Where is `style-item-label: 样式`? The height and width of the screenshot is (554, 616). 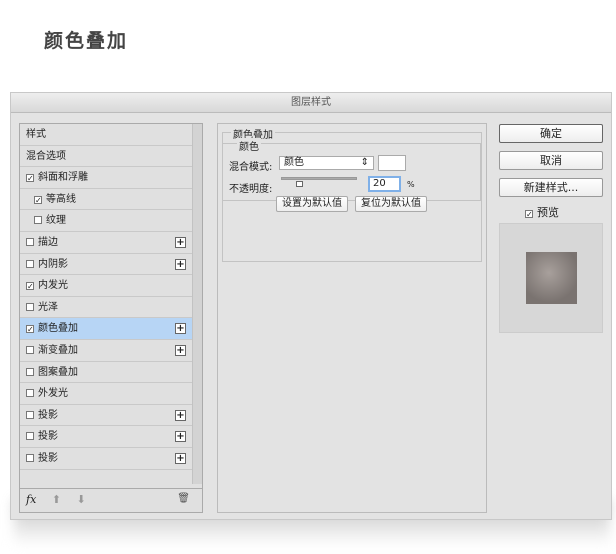
style-item-label: 样式 is located at coordinates (36, 134).